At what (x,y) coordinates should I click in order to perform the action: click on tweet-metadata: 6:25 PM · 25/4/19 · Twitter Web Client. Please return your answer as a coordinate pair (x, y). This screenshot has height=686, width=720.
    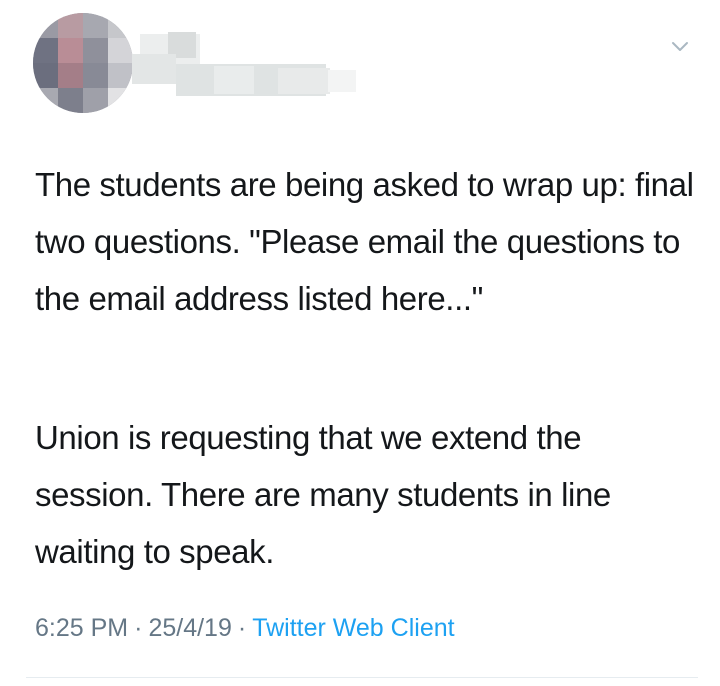
    Looking at the image, I should click on (245, 628).